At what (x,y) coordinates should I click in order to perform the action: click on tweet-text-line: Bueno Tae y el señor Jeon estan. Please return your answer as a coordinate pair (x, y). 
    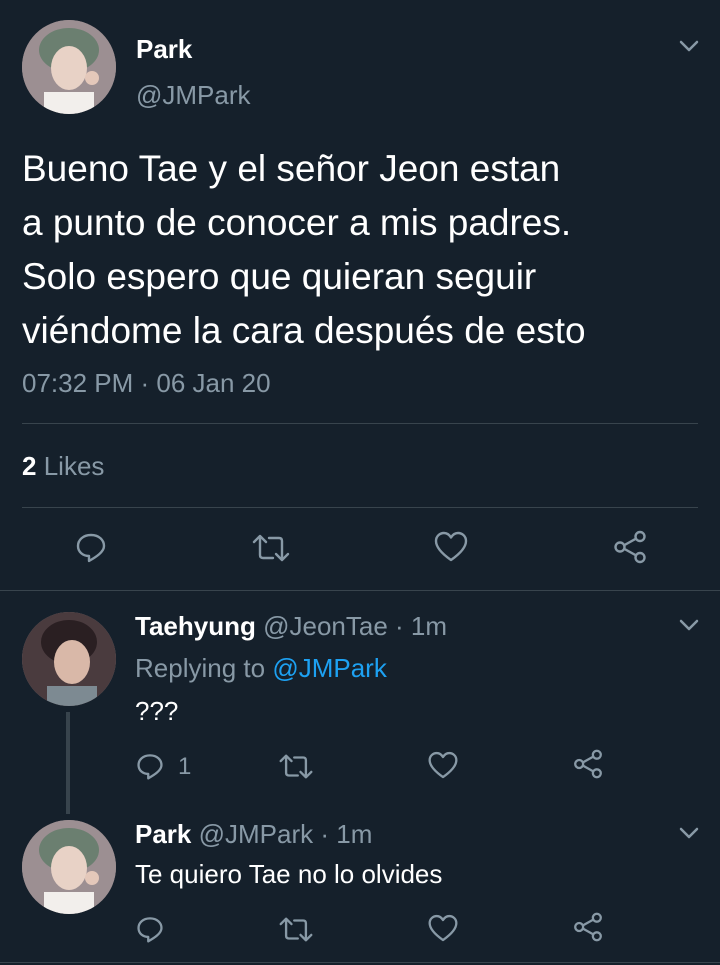
    Looking at the image, I should click on (291, 168).